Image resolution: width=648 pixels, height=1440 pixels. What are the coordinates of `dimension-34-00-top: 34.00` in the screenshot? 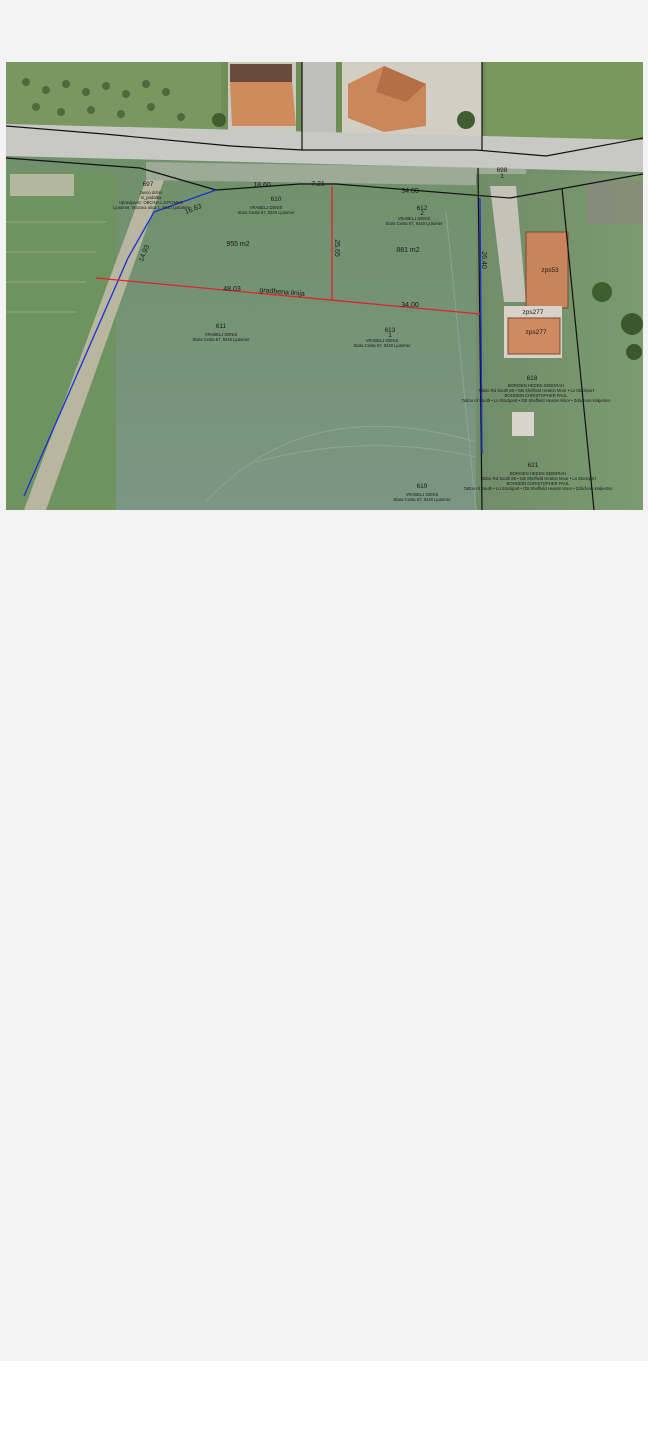 It's located at (410, 191).